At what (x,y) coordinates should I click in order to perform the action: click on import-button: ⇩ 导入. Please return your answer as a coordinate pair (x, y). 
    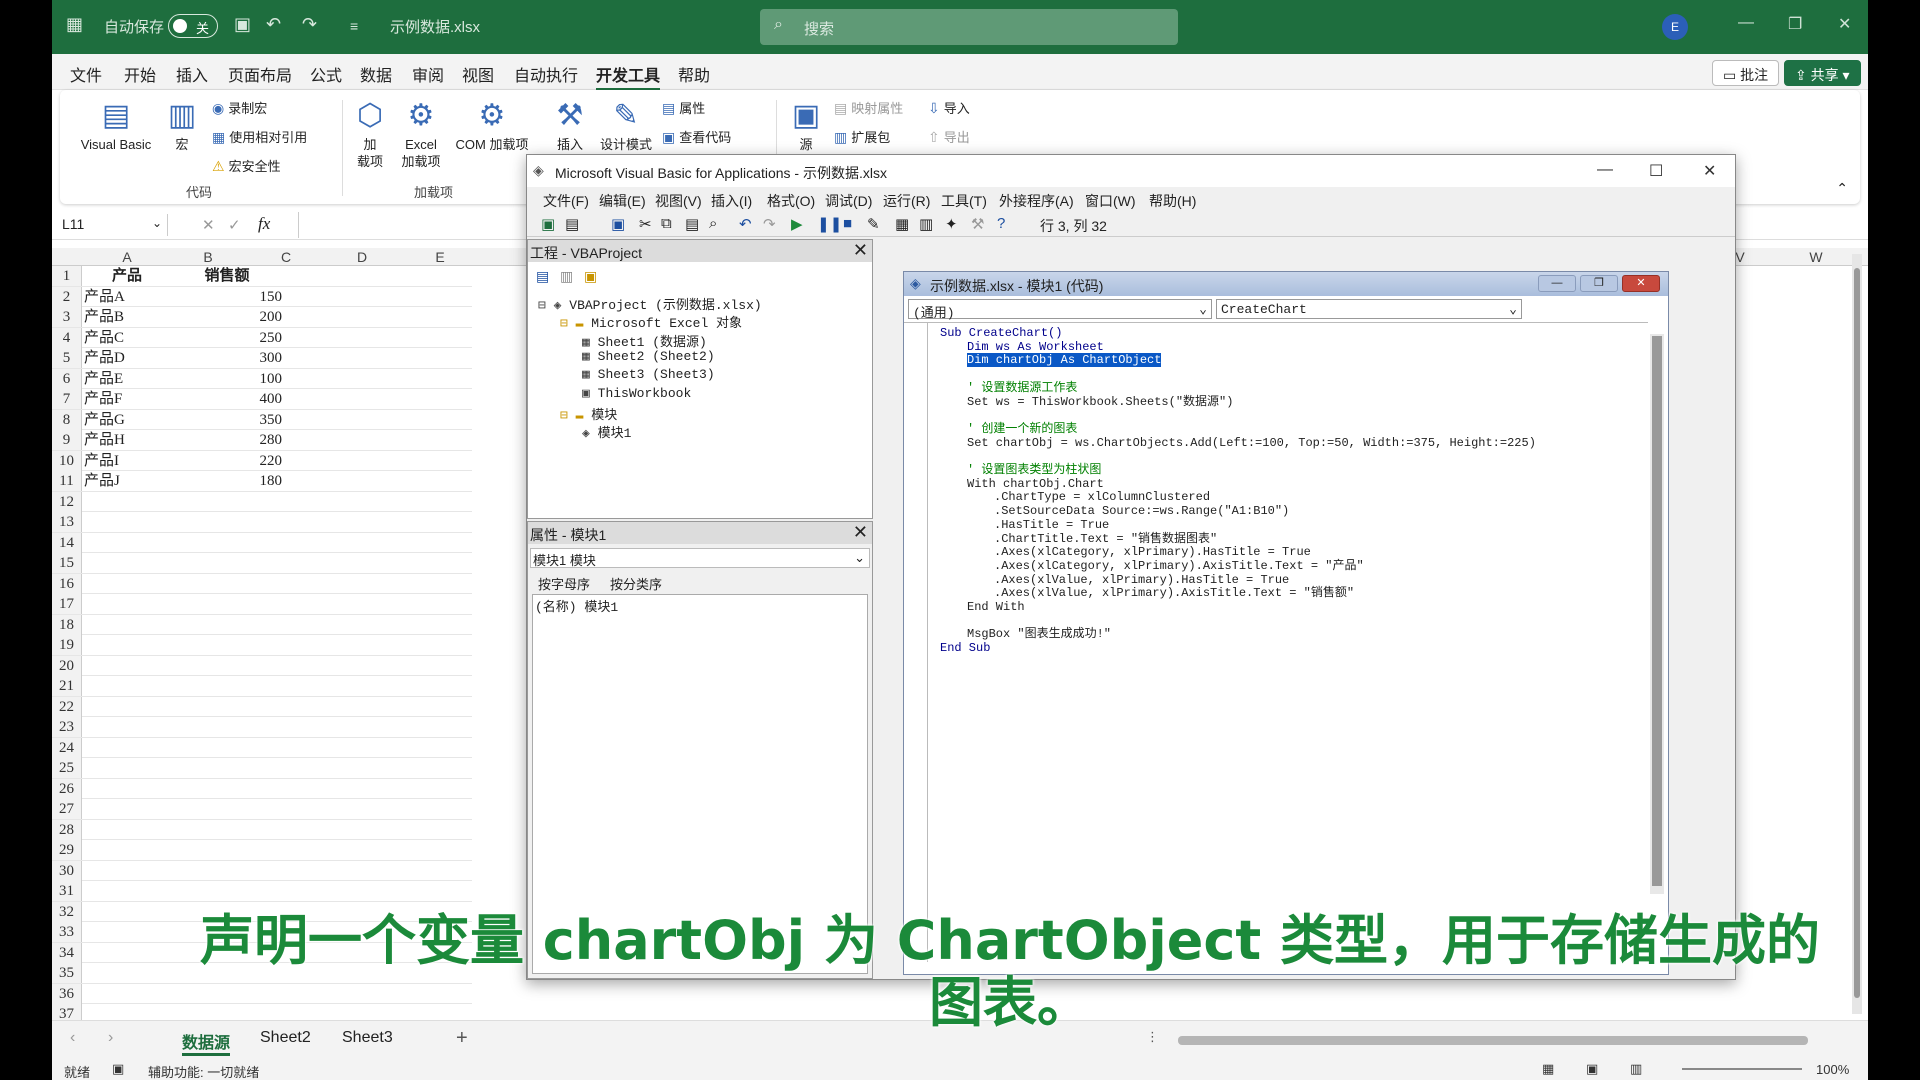
    Looking at the image, I should click on (949, 107).